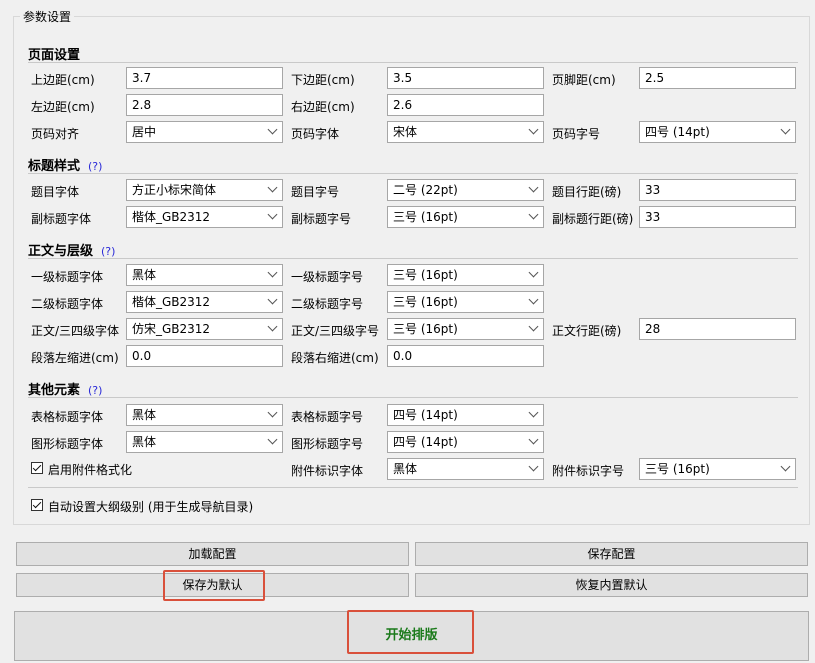  I want to click on table-font-value: 黑体, so click(144, 415).